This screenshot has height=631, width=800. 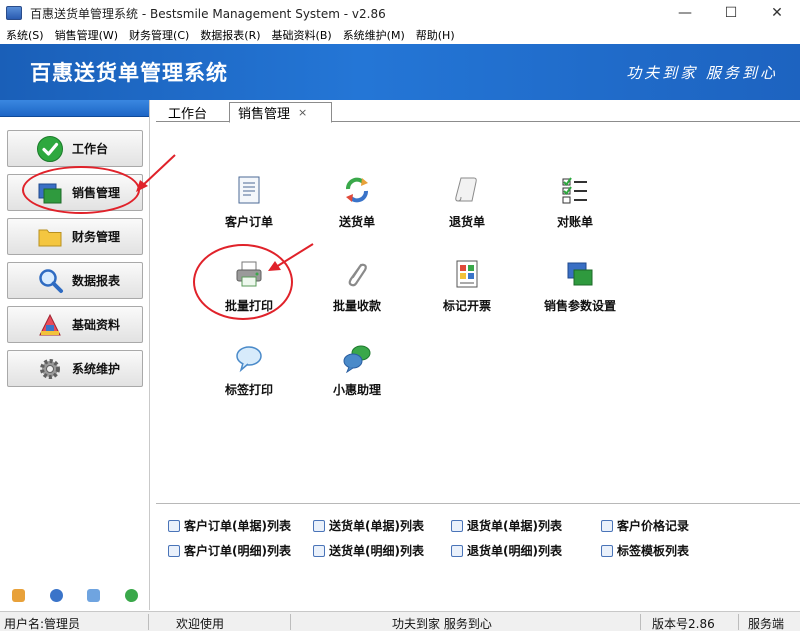 I want to click on grid-item-customer-order: 客户订单, so click(x=249, y=202).